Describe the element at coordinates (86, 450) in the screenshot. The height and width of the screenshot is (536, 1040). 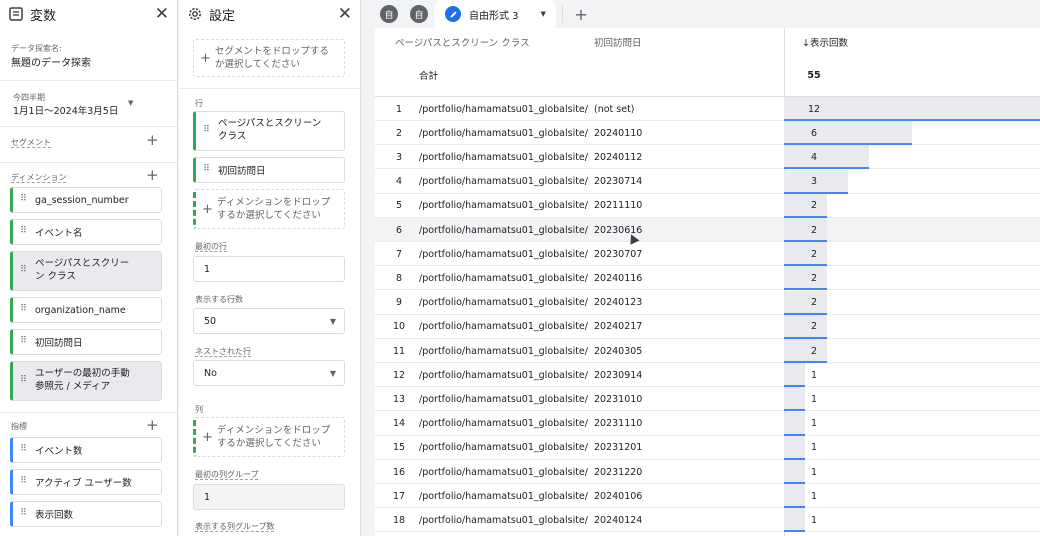
I see `metric-chip: ⠿ イベント数` at that location.